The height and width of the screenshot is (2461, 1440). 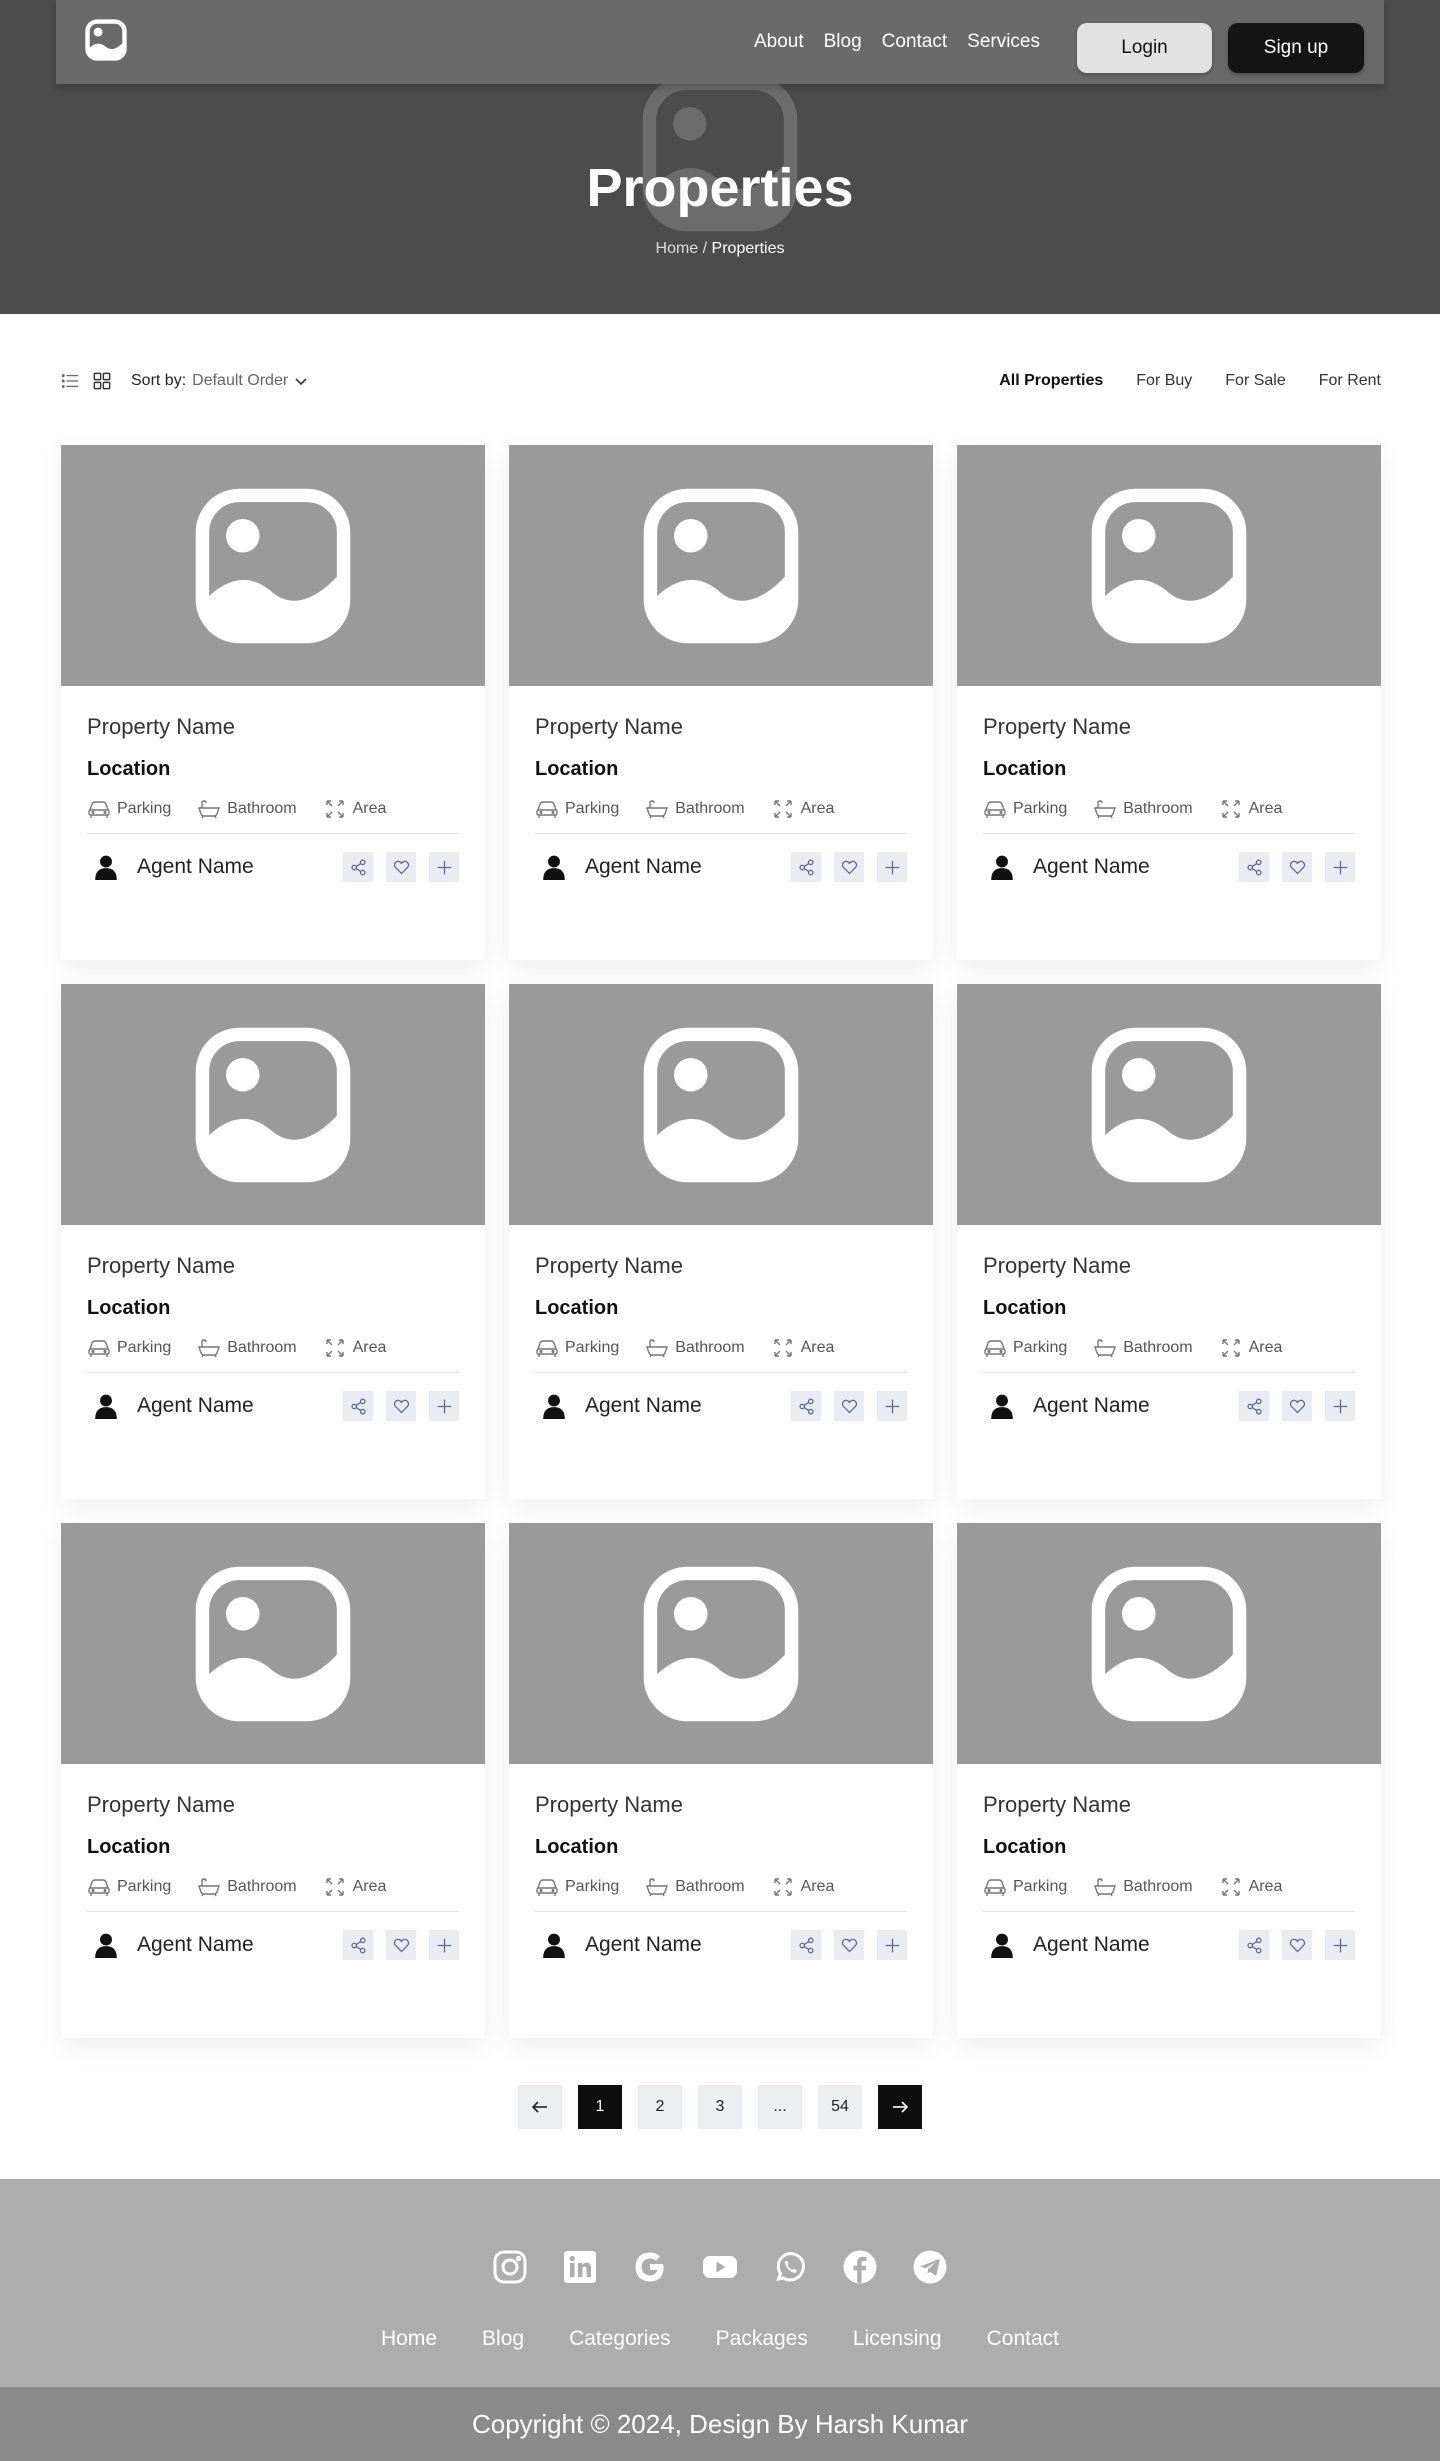 I want to click on footer-link-licensing: Licensing, so click(x=897, y=2339).